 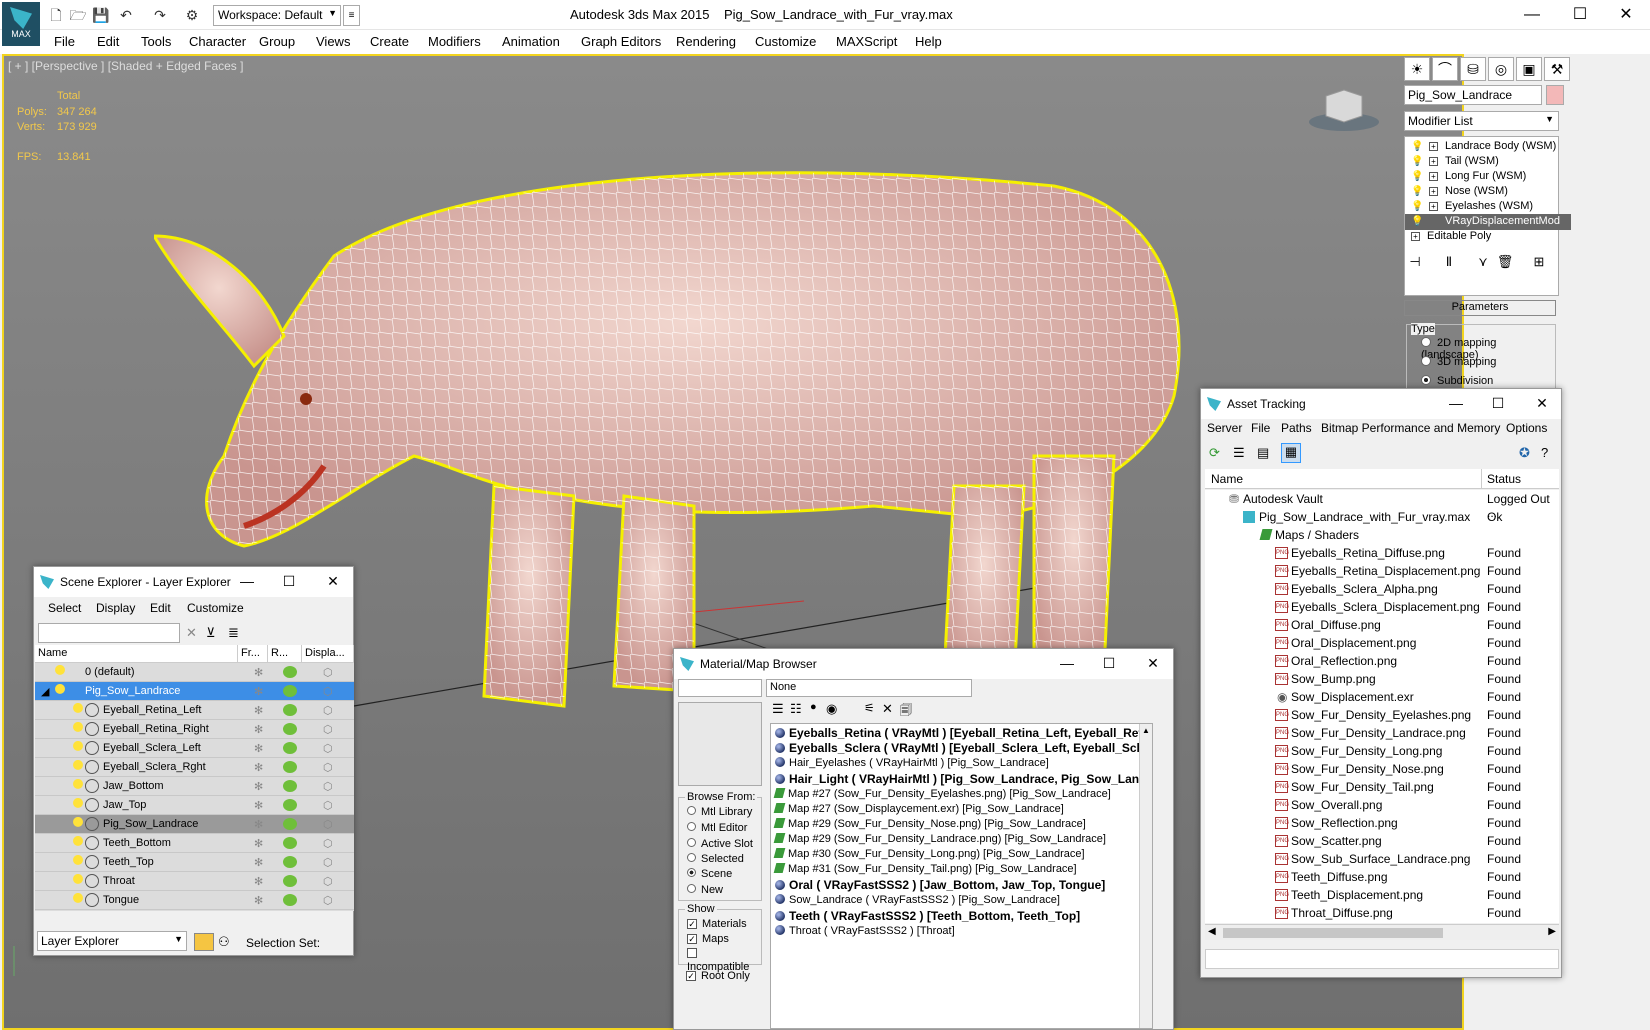 What do you see at coordinates (333, 41) in the screenshot?
I see `menu-views: Views` at bounding box center [333, 41].